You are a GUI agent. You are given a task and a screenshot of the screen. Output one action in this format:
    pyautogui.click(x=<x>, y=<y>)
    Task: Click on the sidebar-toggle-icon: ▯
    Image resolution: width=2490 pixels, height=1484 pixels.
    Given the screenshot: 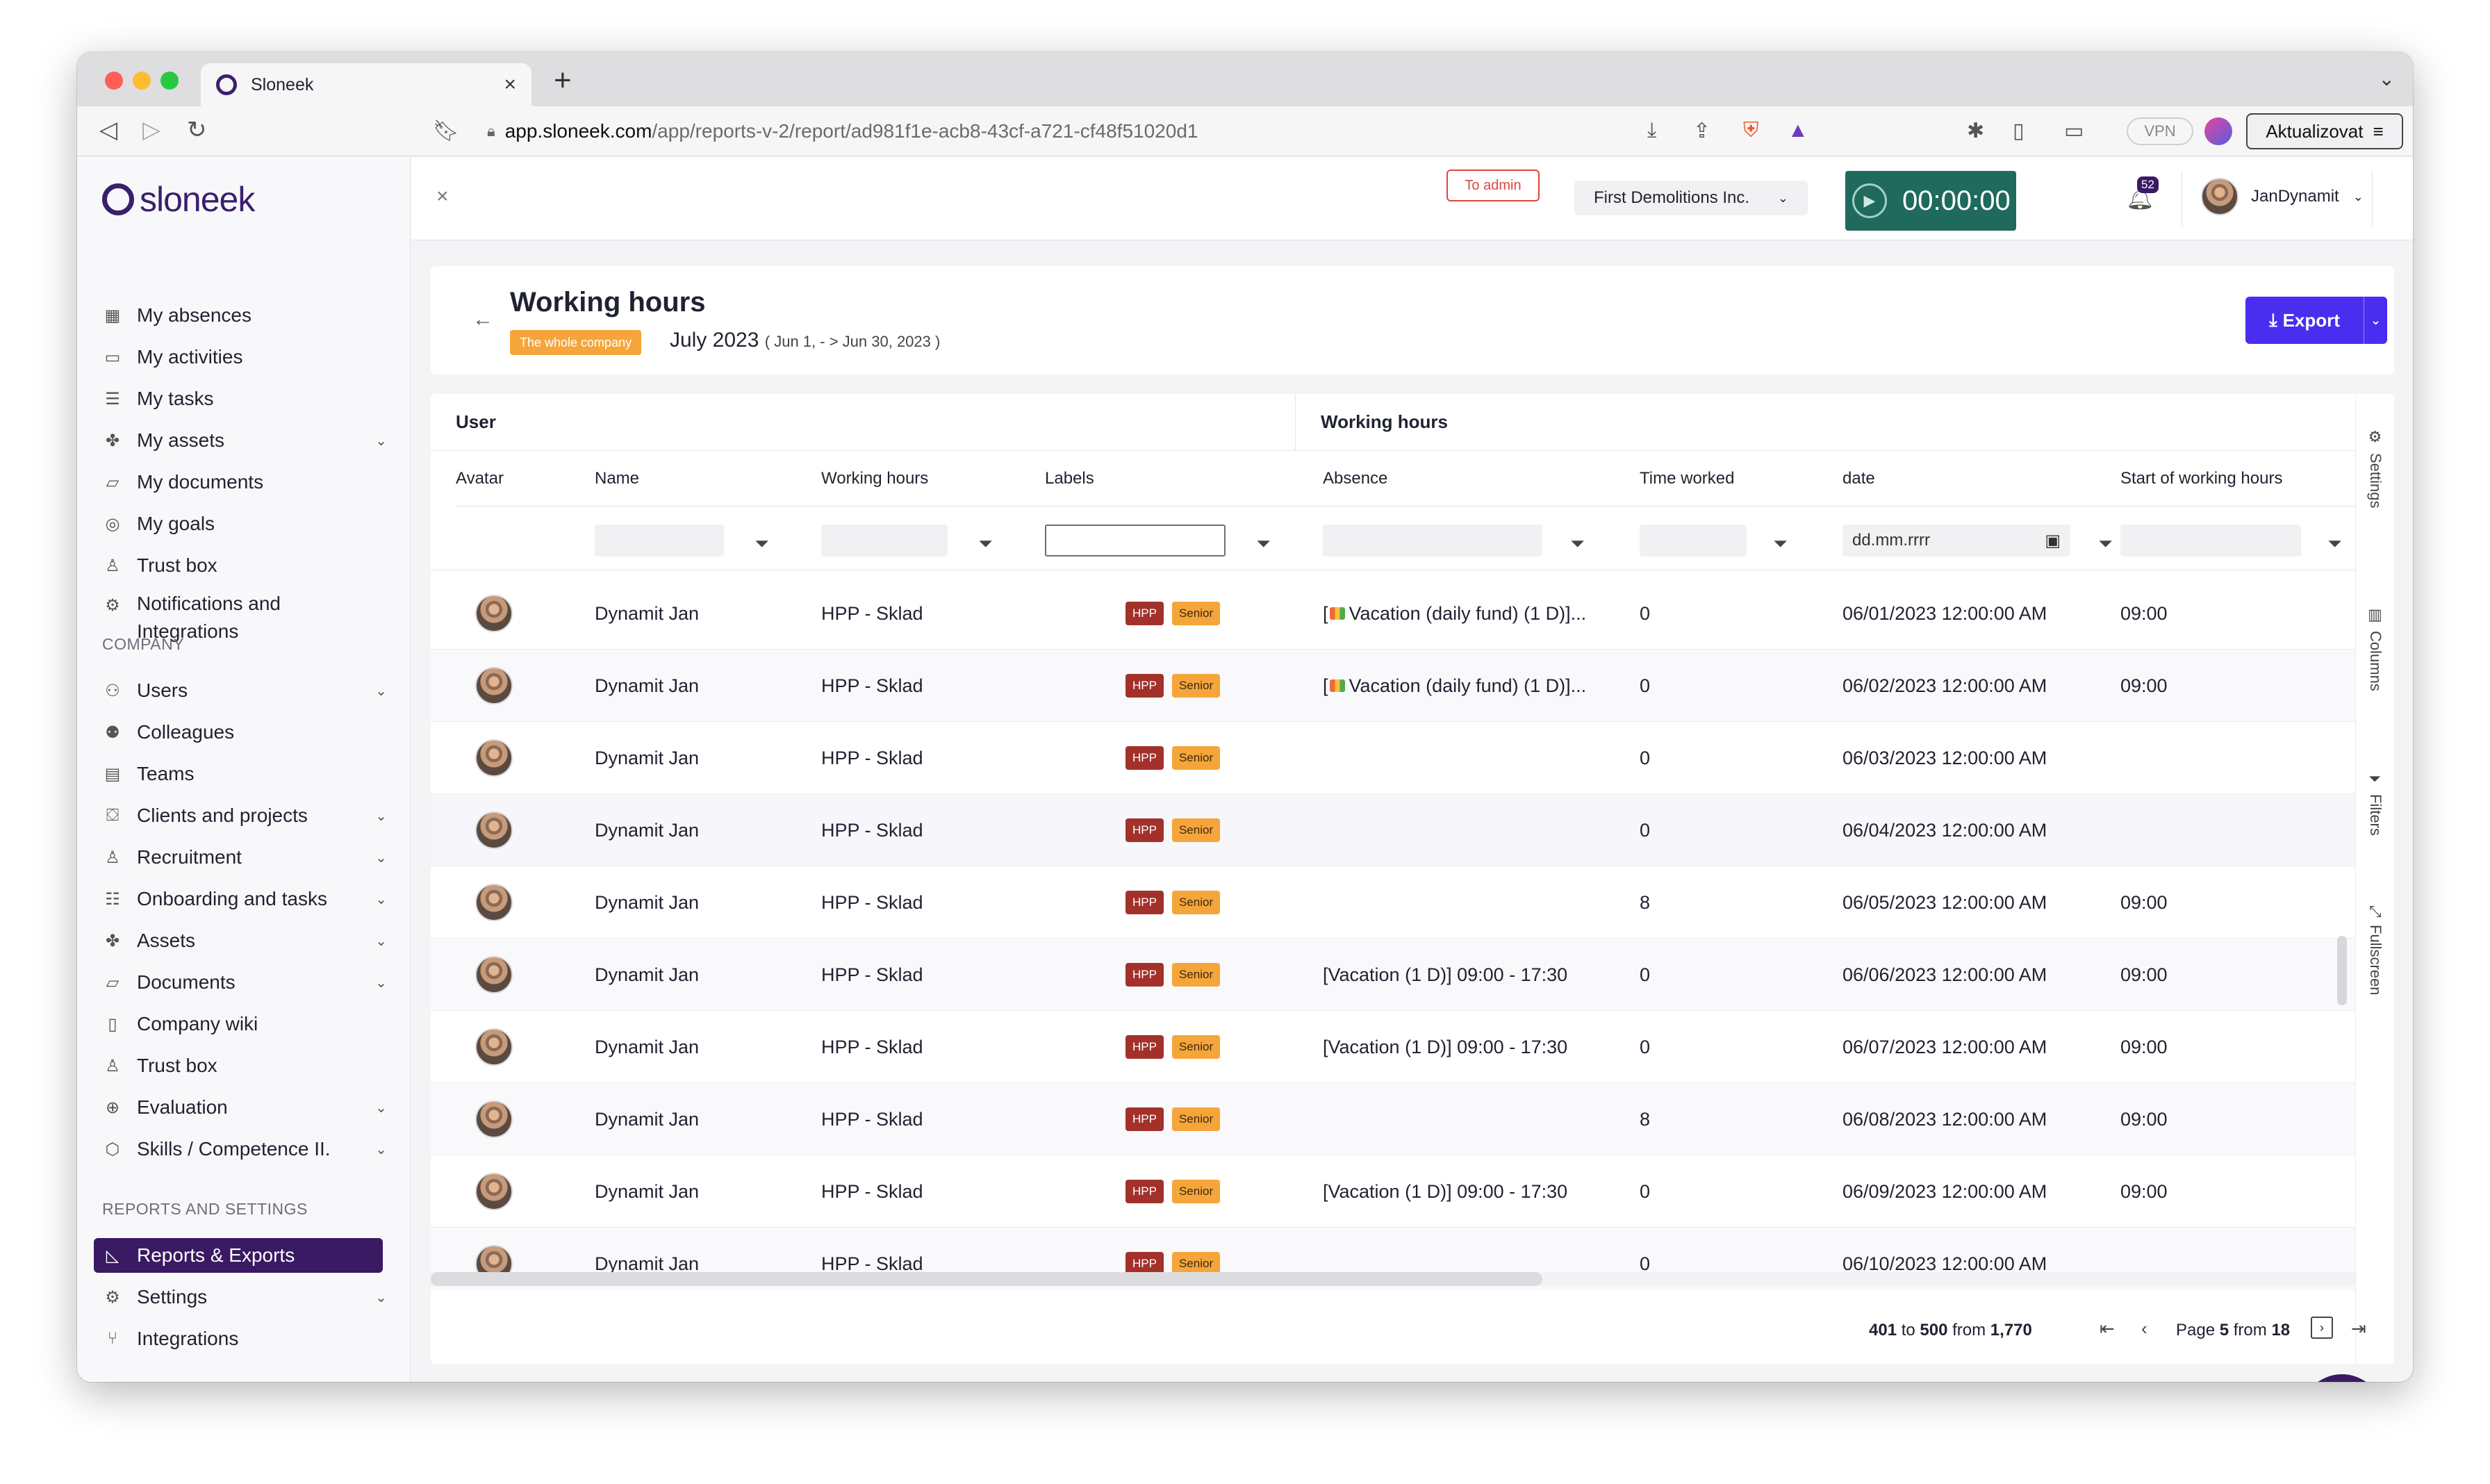 What is the action you would take?
    pyautogui.click(x=2019, y=131)
    